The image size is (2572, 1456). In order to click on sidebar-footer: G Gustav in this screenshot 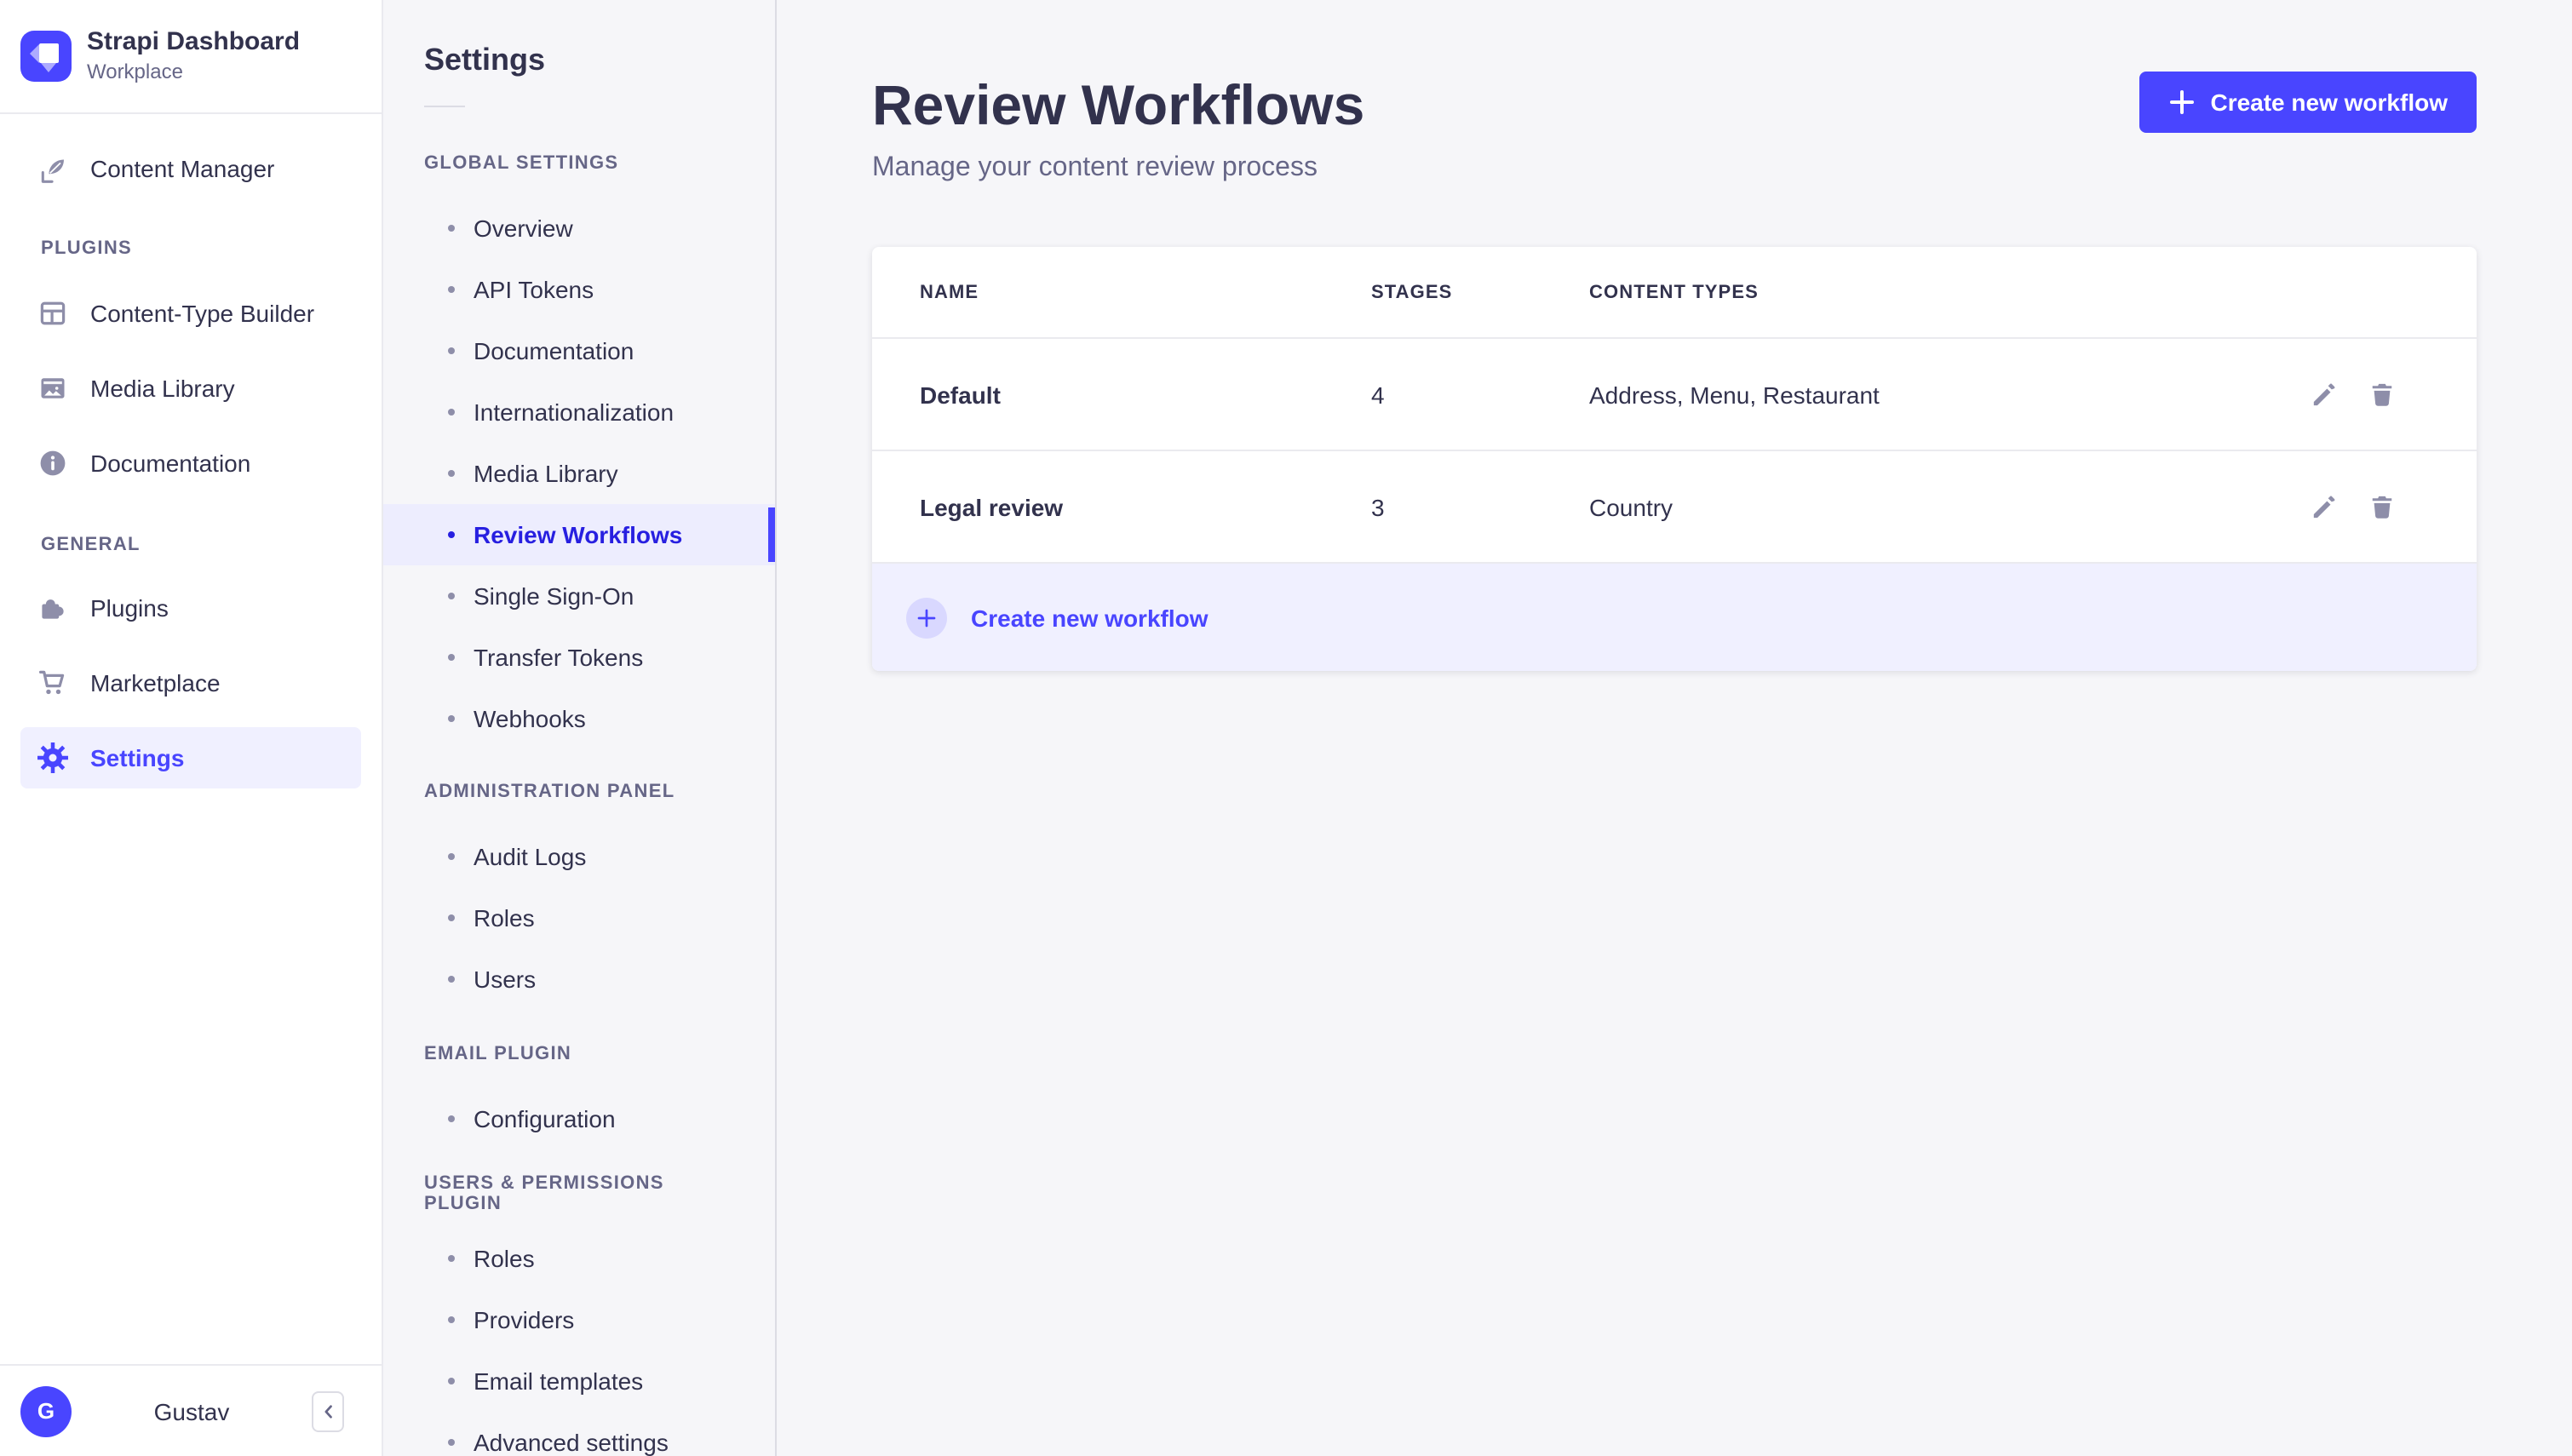, I will do `click(191, 1410)`.